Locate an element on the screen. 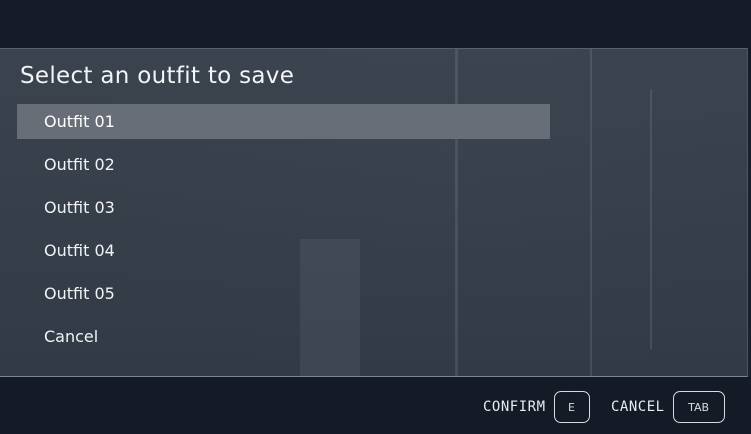 Image resolution: width=751 pixels, height=434 pixels. option-outfit-03: Outfit 03 is located at coordinates (283, 207).